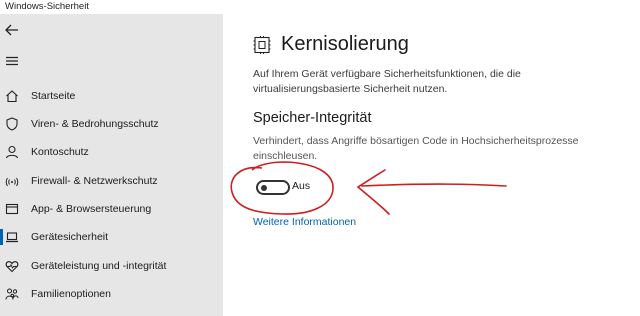  What do you see at coordinates (47, 6) in the screenshot?
I see `window-title: Windows-Sicherheit` at bounding box center [47, 6].